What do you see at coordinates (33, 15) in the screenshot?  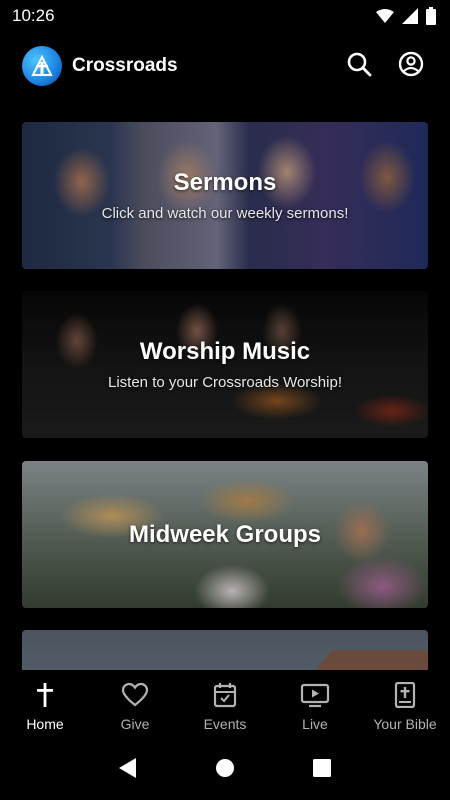 I see `status-time: 10:26` at bounding box center [33, 15].